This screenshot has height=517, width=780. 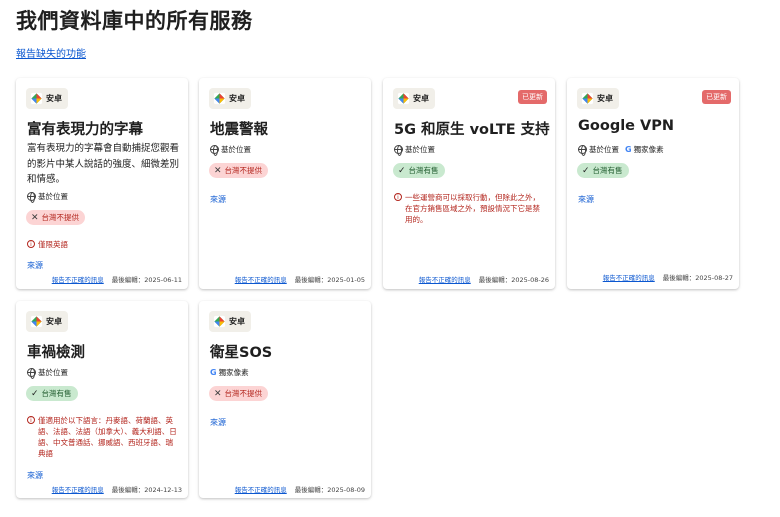 I want to click on last-edited: 最後編輯：2025-06-11, so click(x=146, y=280).